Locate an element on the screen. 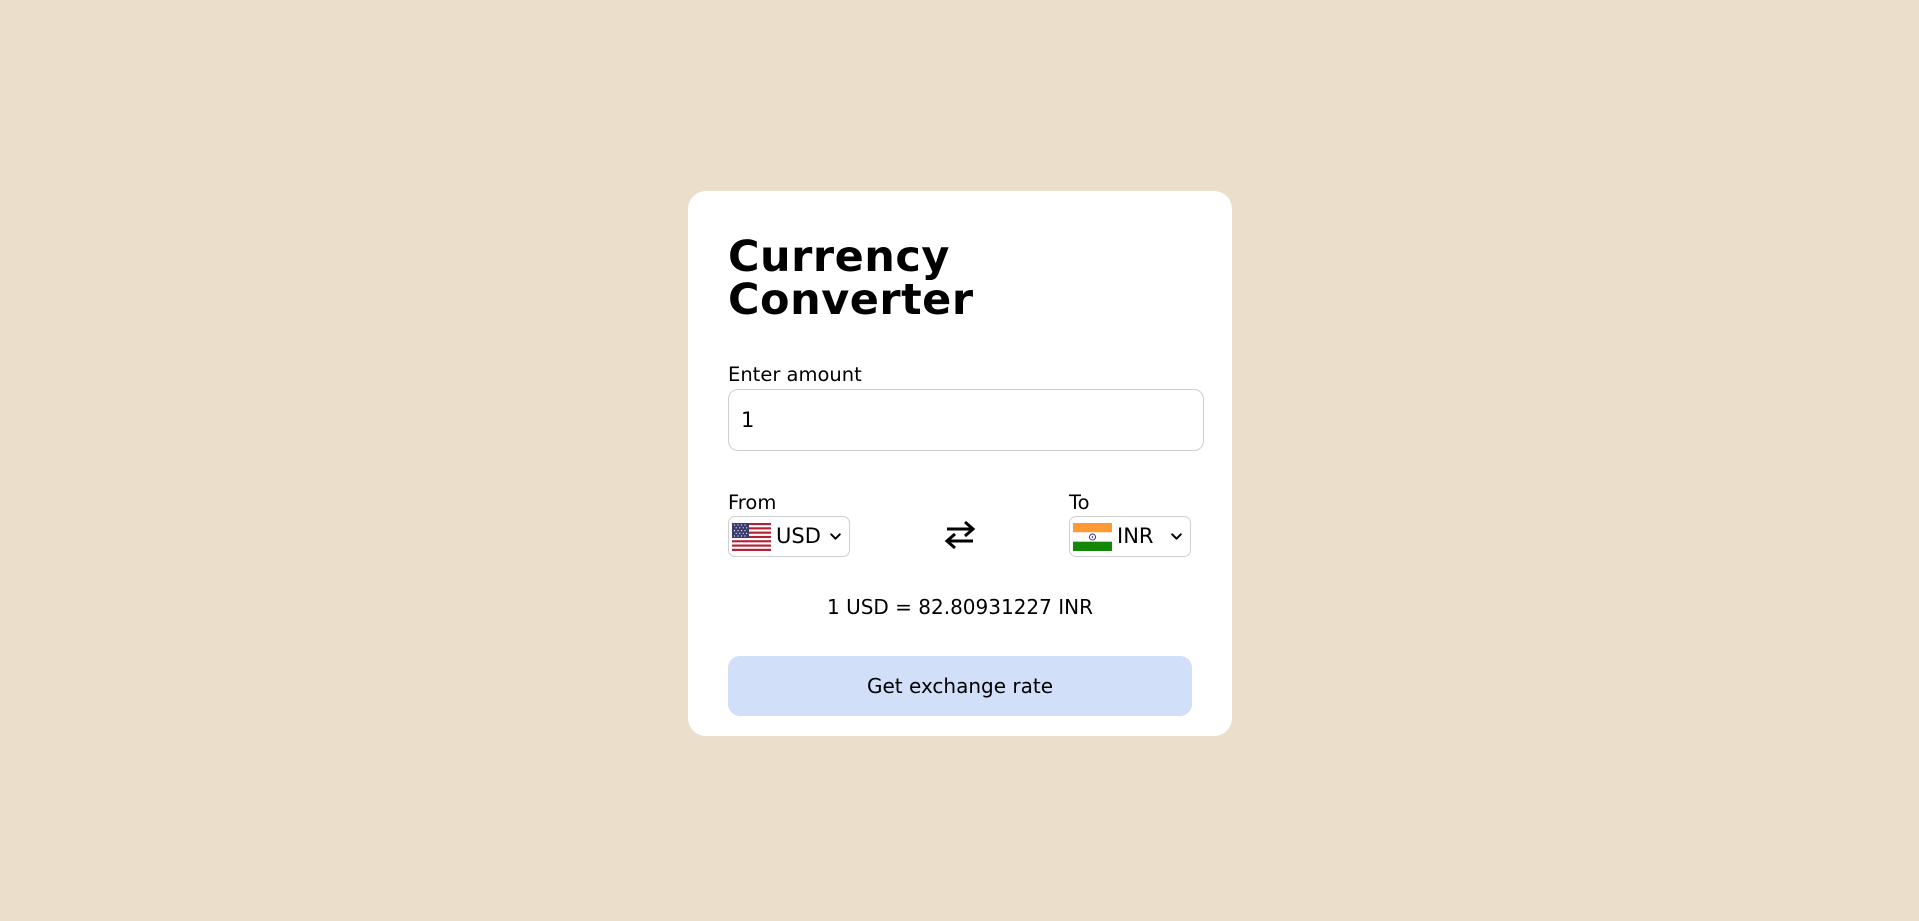 This screenshot has height=921, width=1919. india-flag-icon is located at coordinates (1092, 536).